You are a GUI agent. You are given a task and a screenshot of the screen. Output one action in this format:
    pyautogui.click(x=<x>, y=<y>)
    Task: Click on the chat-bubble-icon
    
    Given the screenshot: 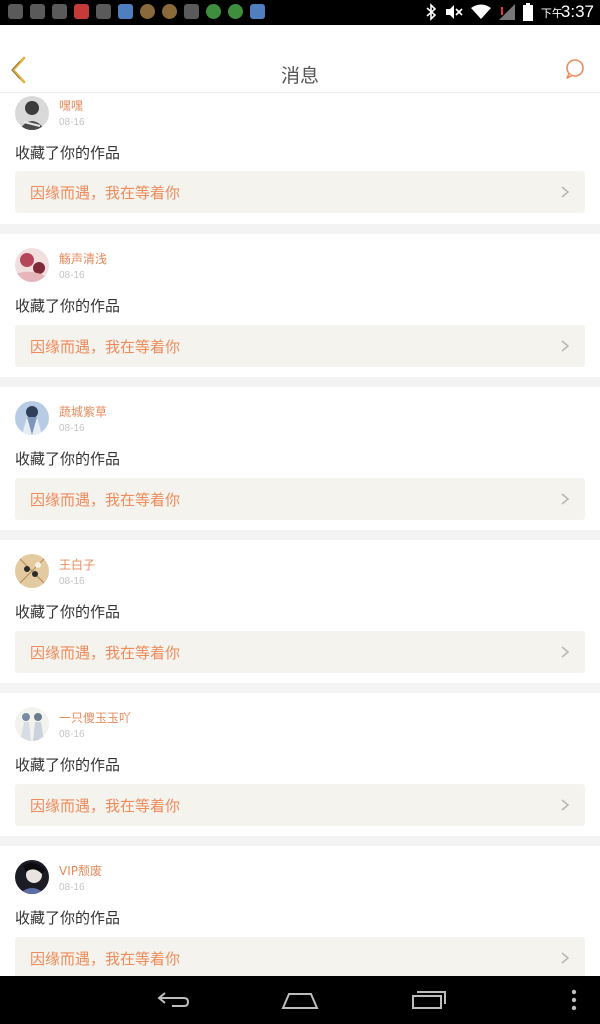 What is the action you would take?
    pyautogui.click(x=575, y=69)
    